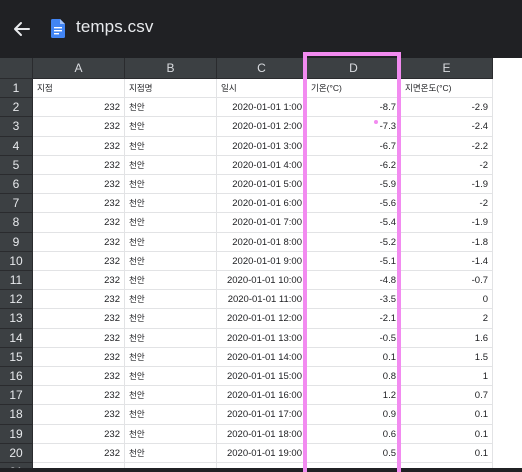  Describe the element at coordinates (79, 357) in the screenshot. I see `cell-a15: 232` at that location.